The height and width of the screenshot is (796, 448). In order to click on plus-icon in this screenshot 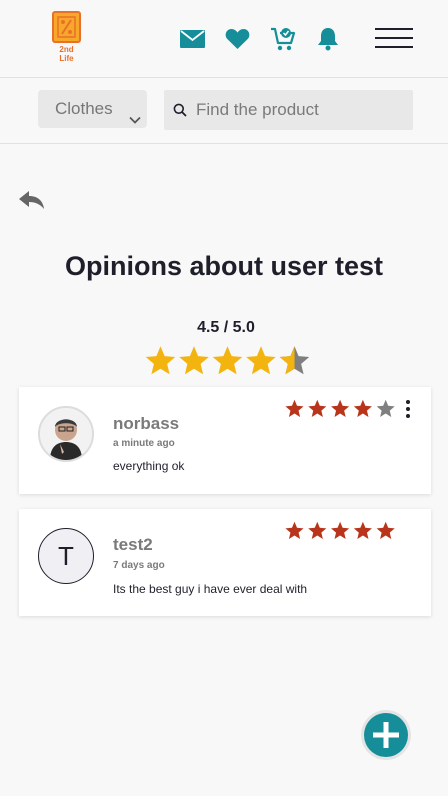, I will do `click(386, 735)`.